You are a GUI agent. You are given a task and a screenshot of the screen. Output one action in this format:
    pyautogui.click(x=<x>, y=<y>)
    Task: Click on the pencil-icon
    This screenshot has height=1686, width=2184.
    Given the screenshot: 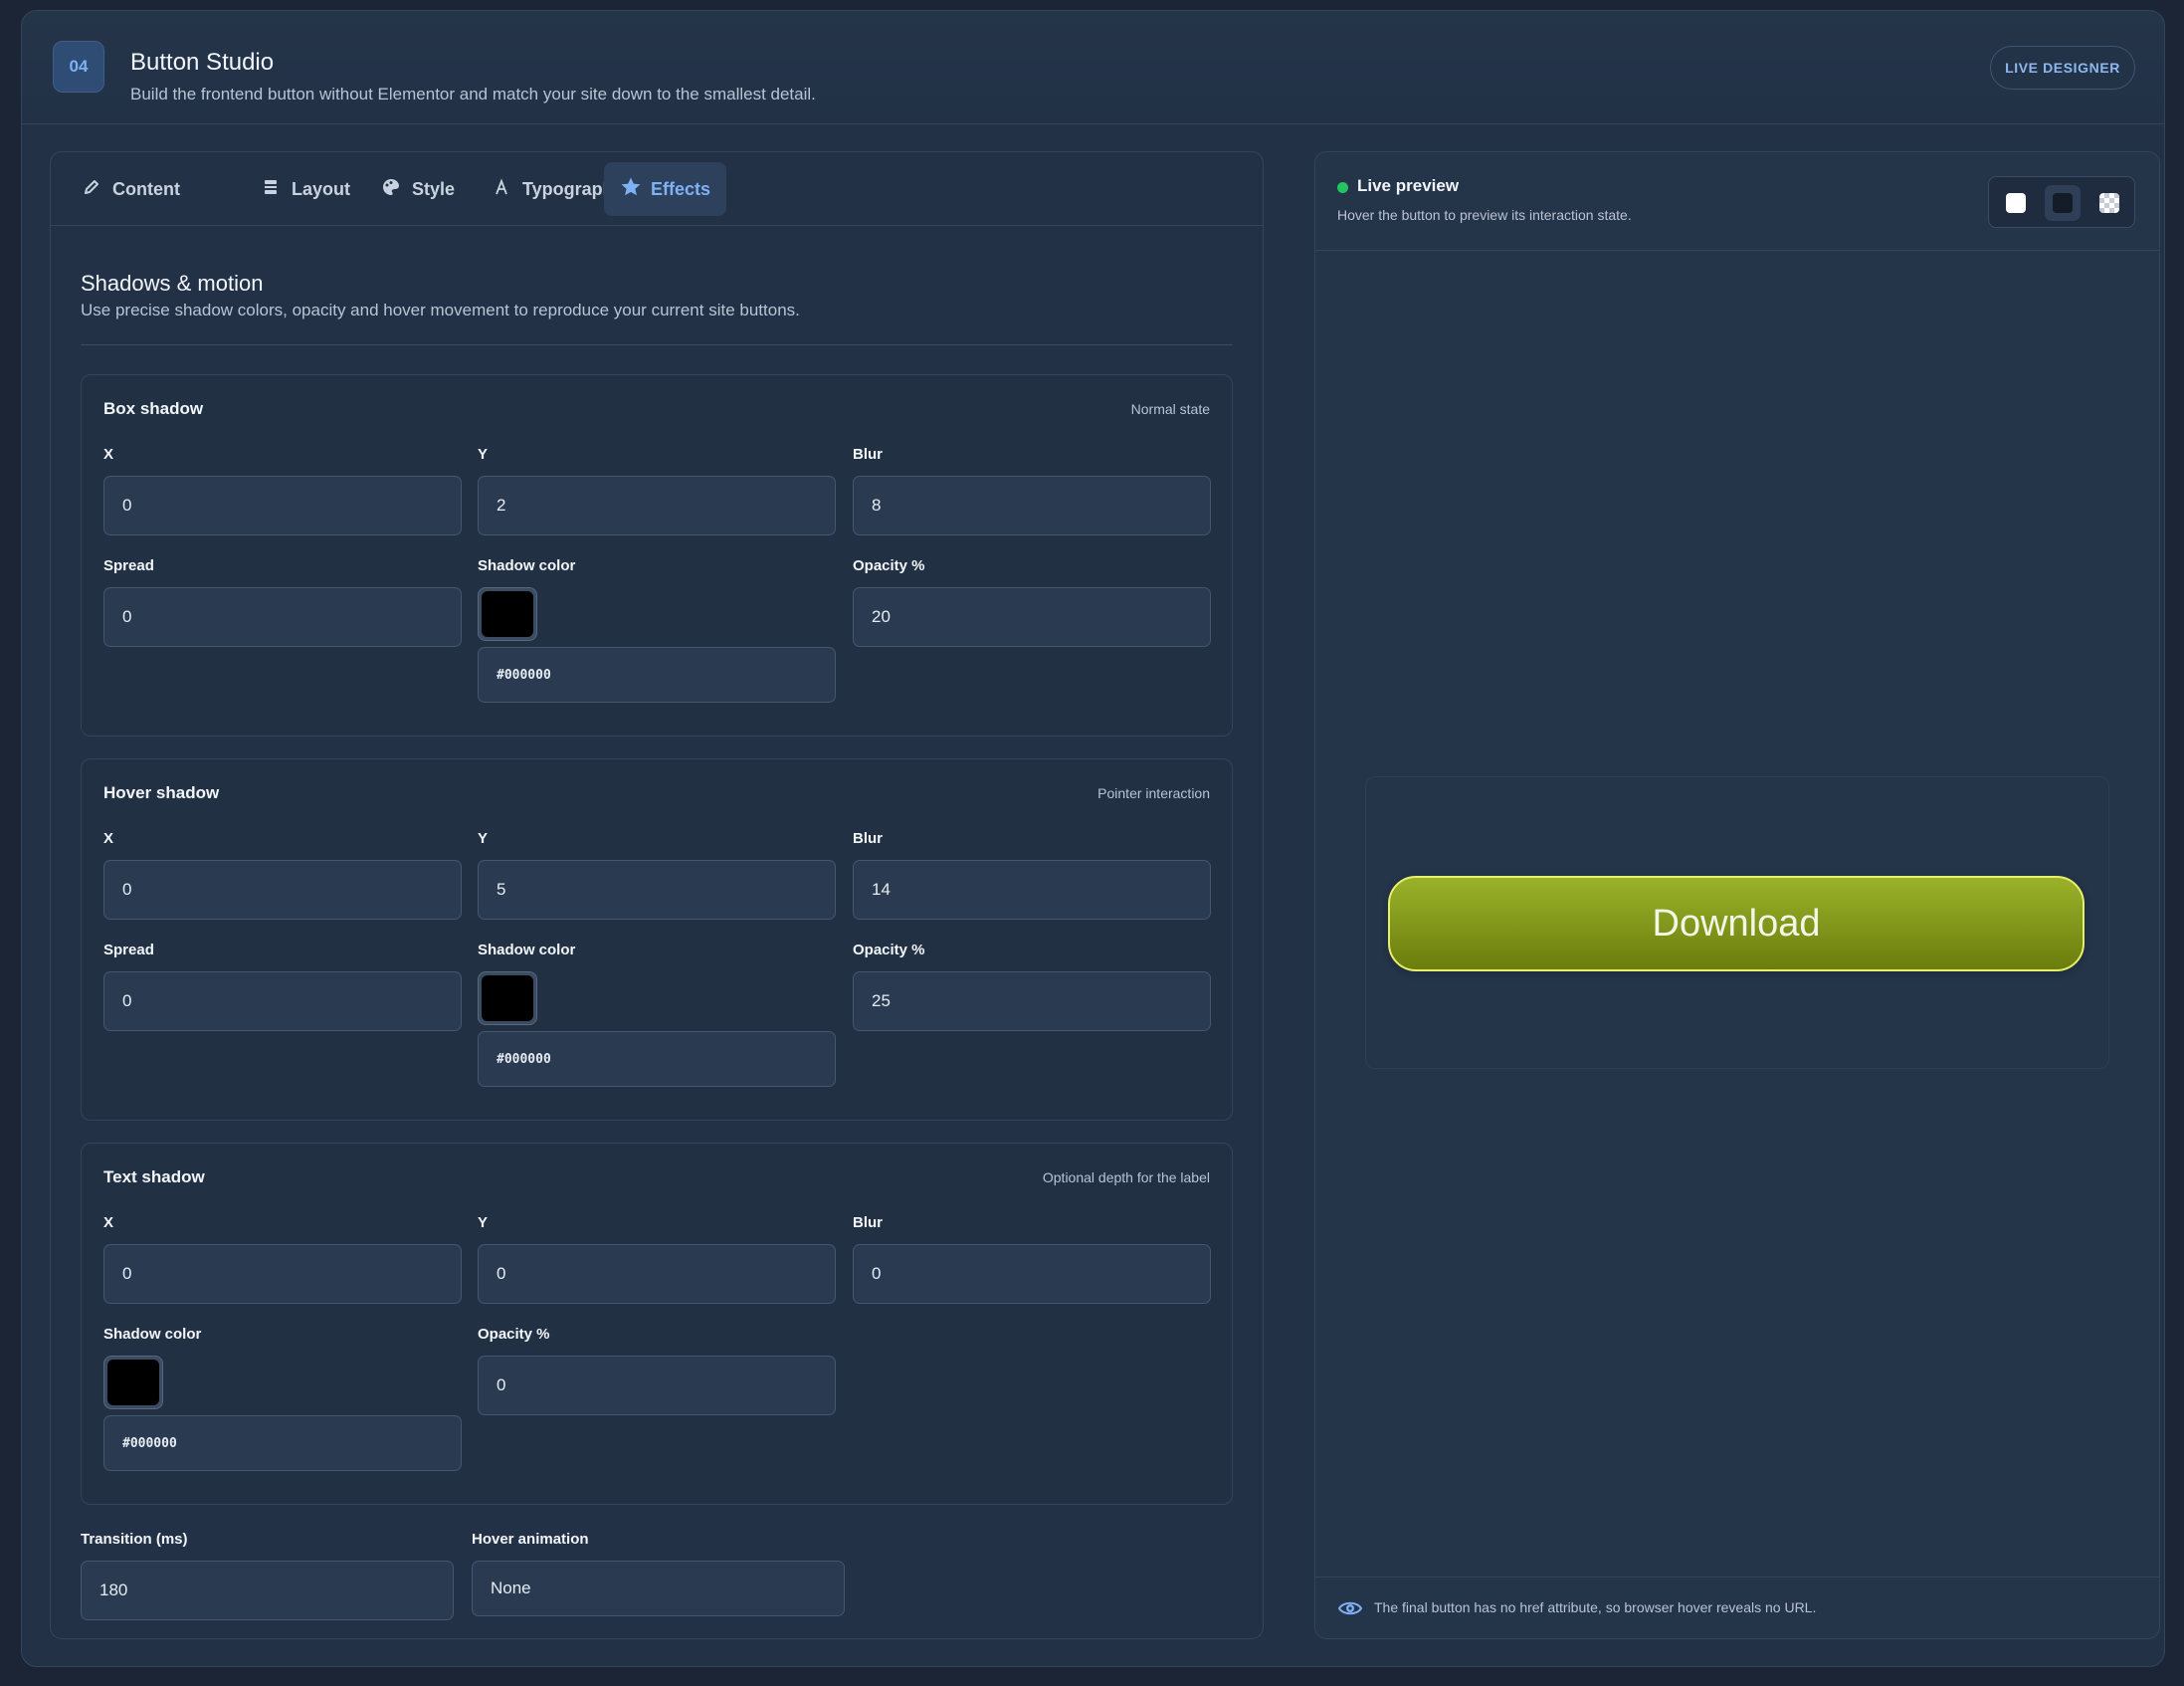 What is the action you would take?
    pyautogui.click(x=91, y=189)
    